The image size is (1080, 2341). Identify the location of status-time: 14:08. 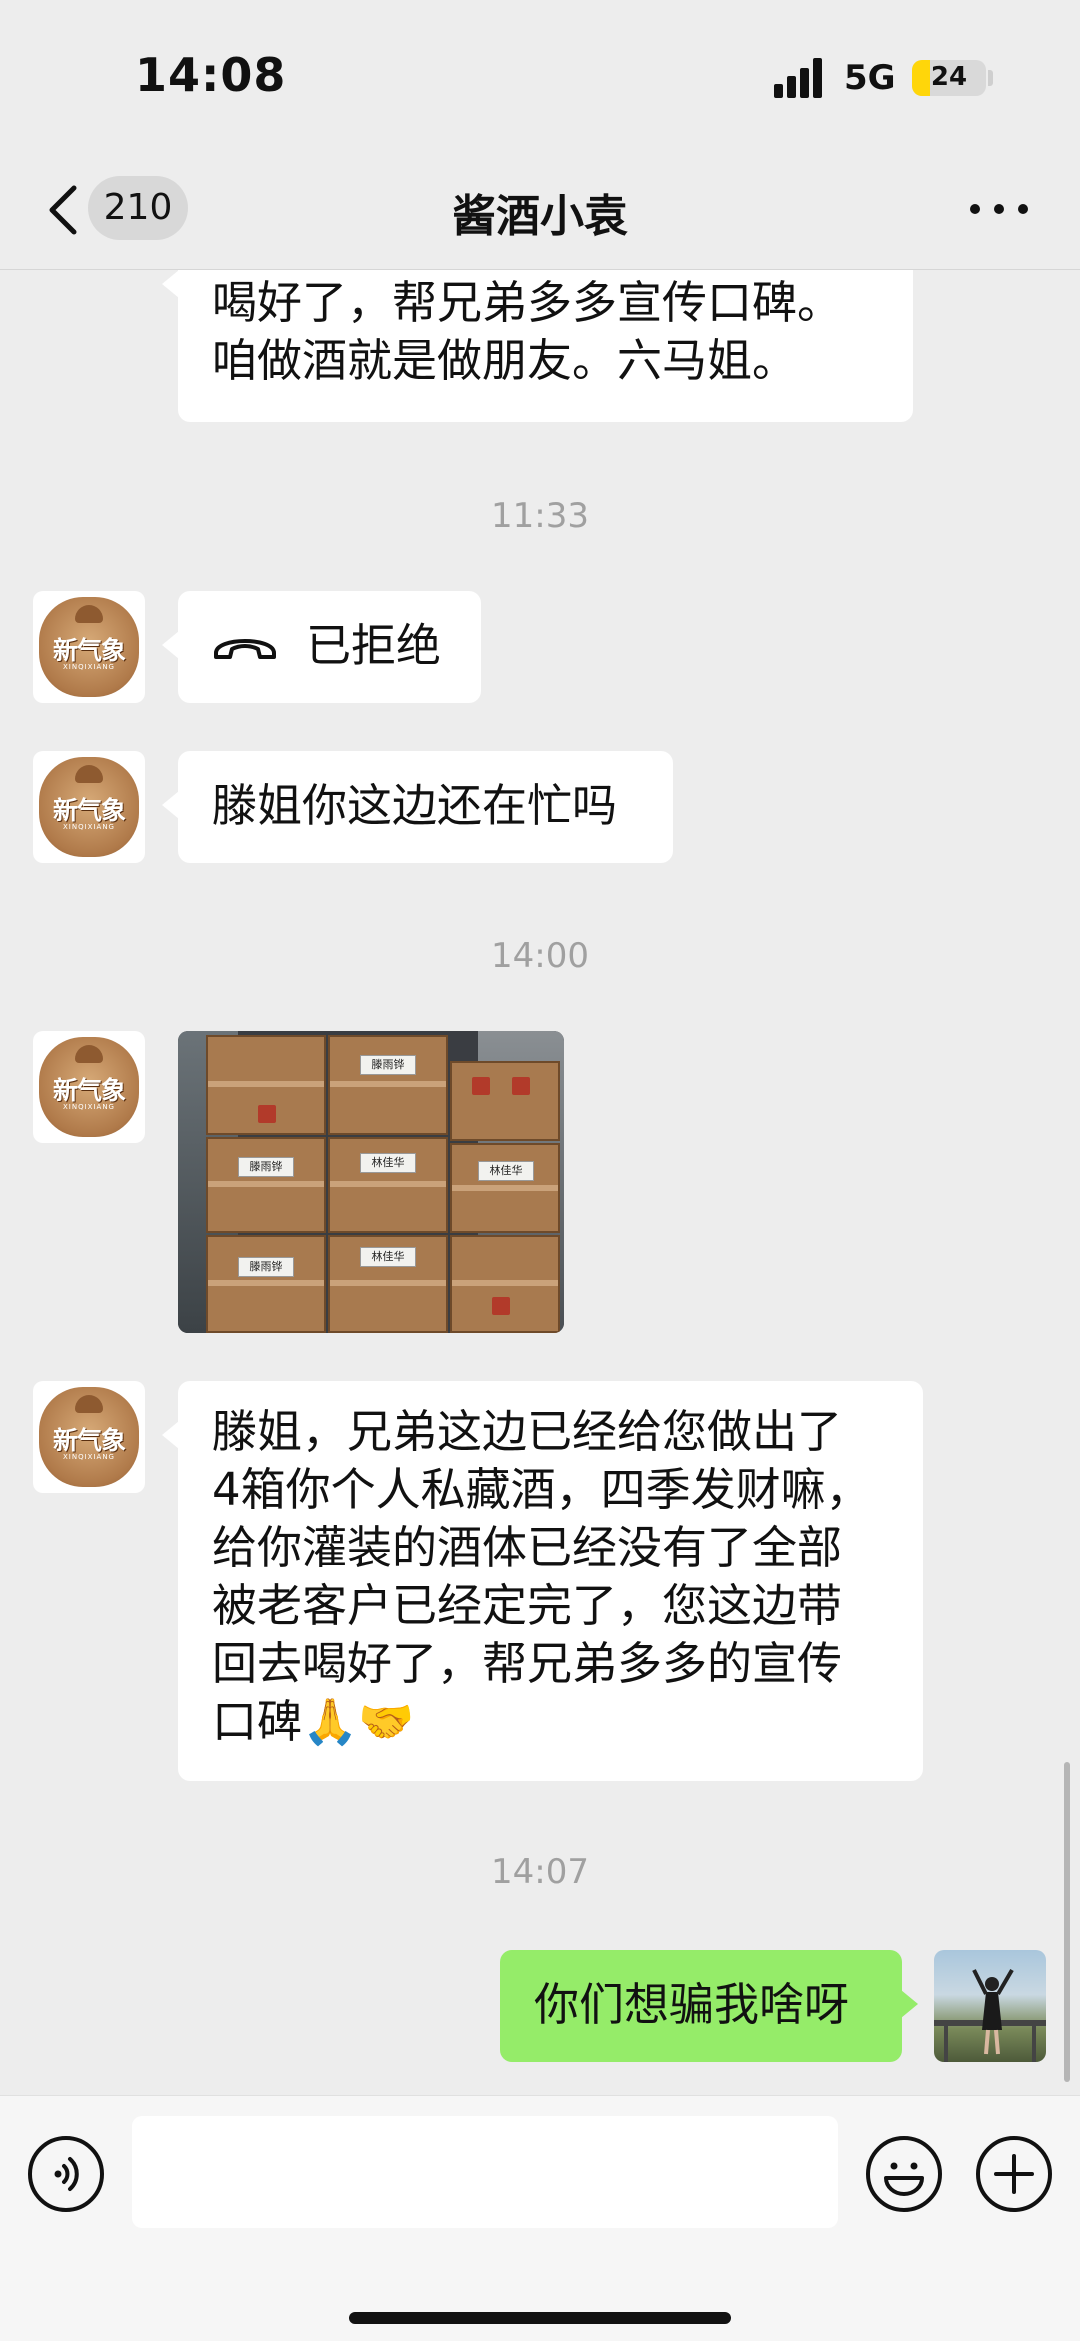
(211, 75).